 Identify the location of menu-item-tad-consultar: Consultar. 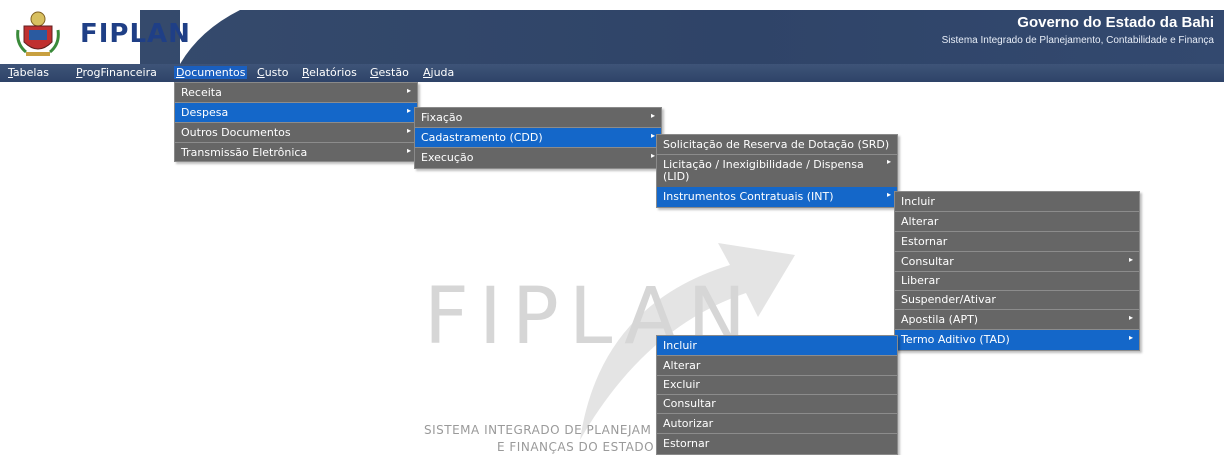
(777, 404).